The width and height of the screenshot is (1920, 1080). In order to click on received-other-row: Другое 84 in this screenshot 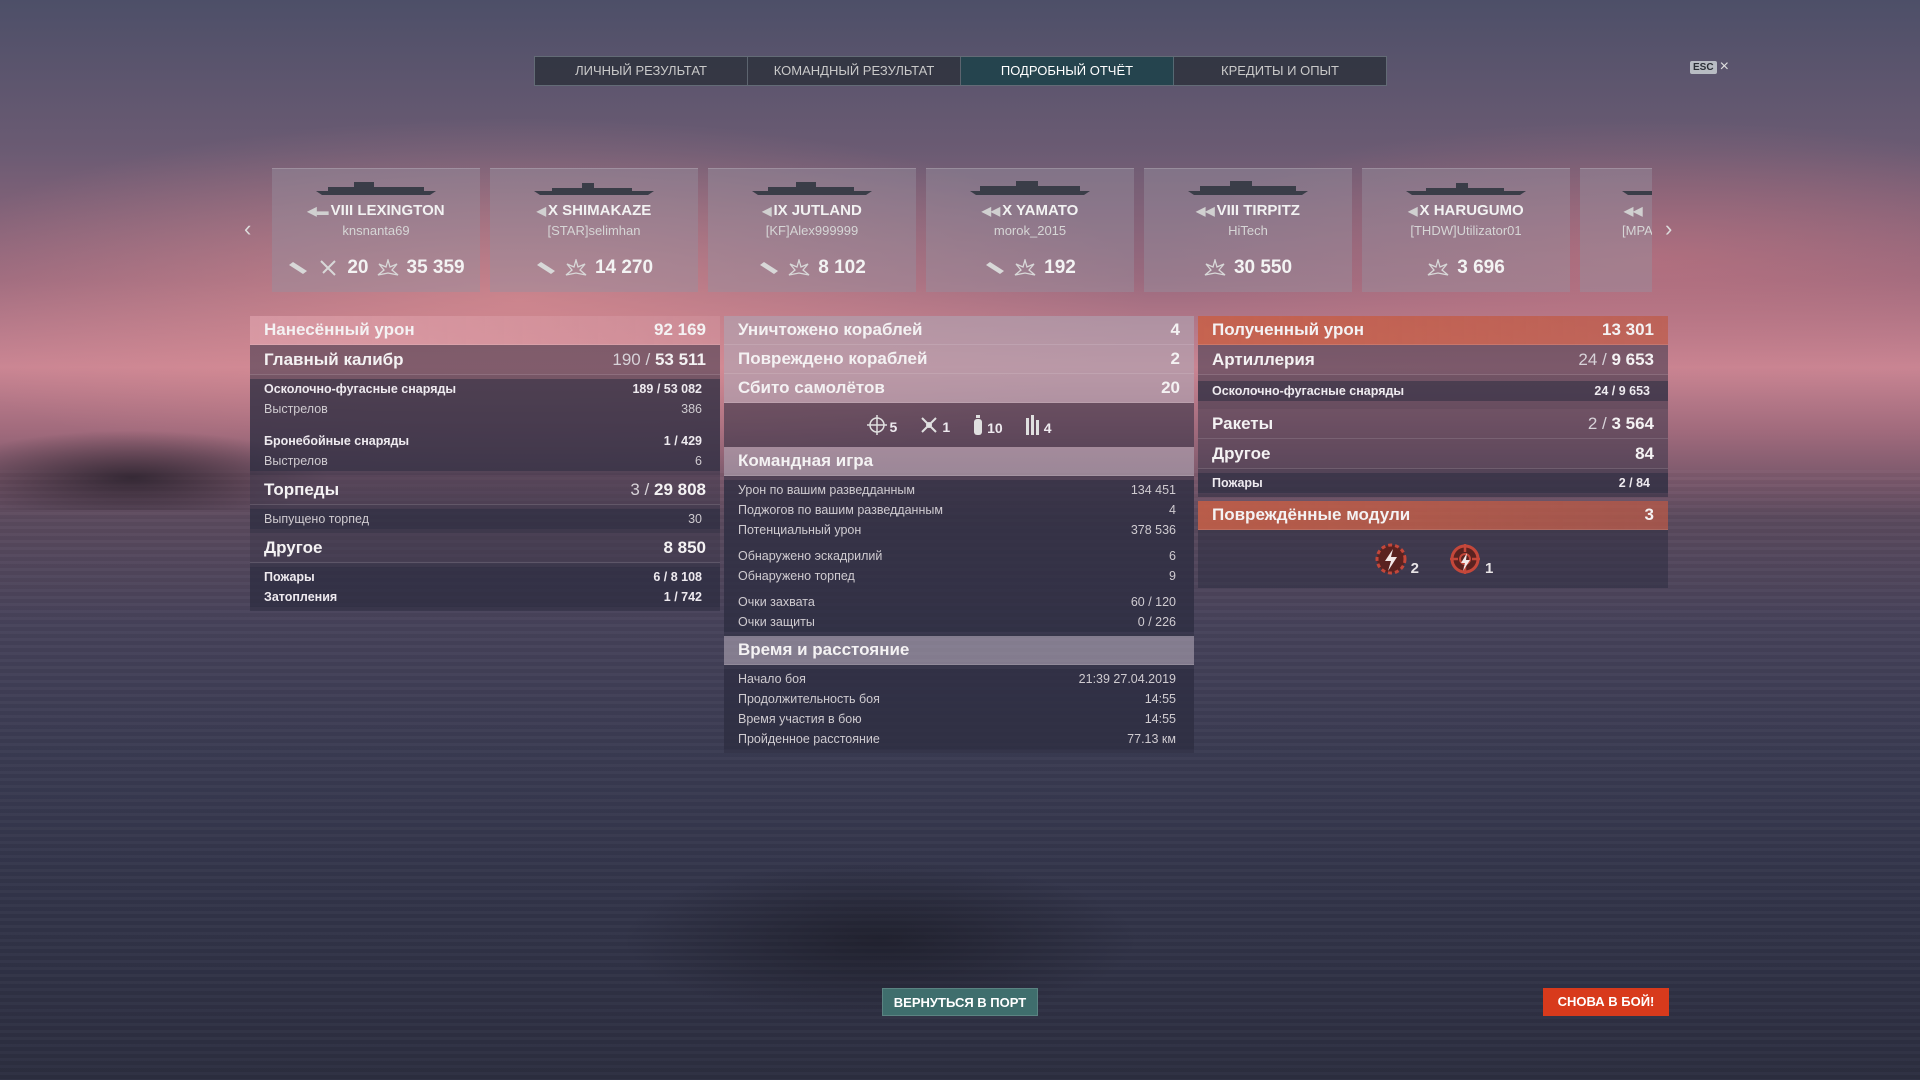, I will do `click(1433, 454)`.